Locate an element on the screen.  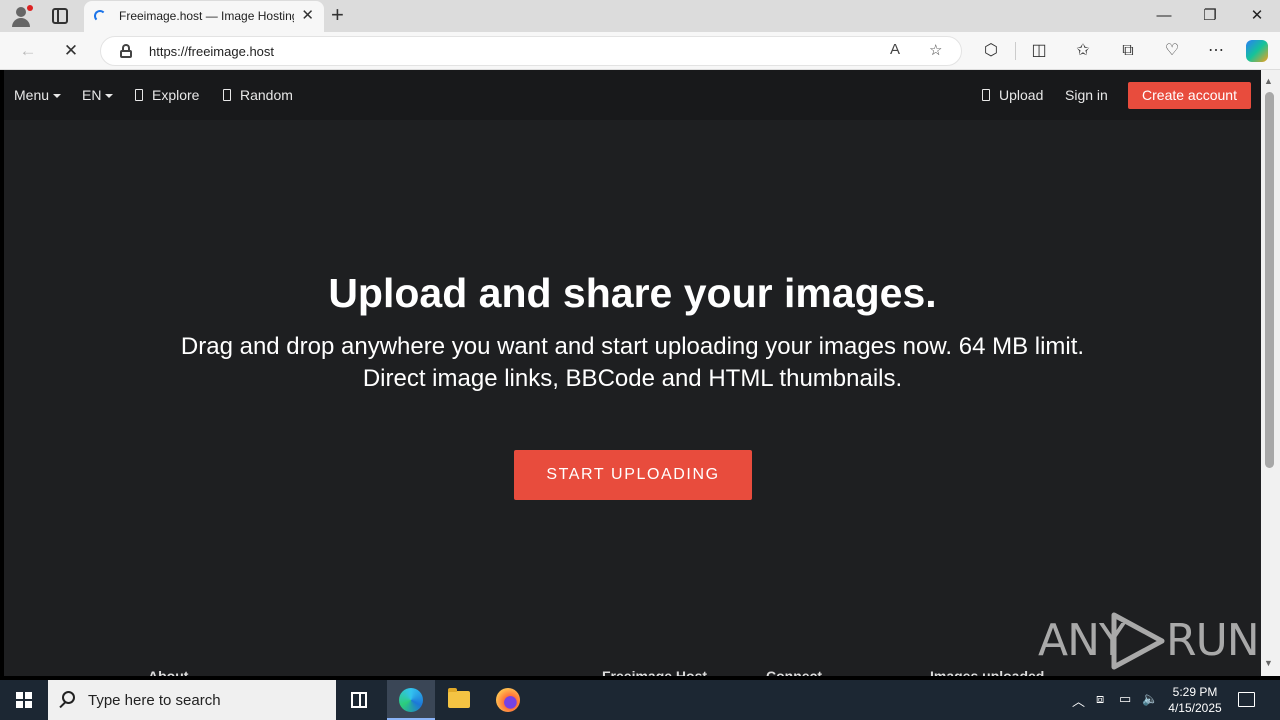
watermark-text: RUN is located at coordinates (1213, 640).